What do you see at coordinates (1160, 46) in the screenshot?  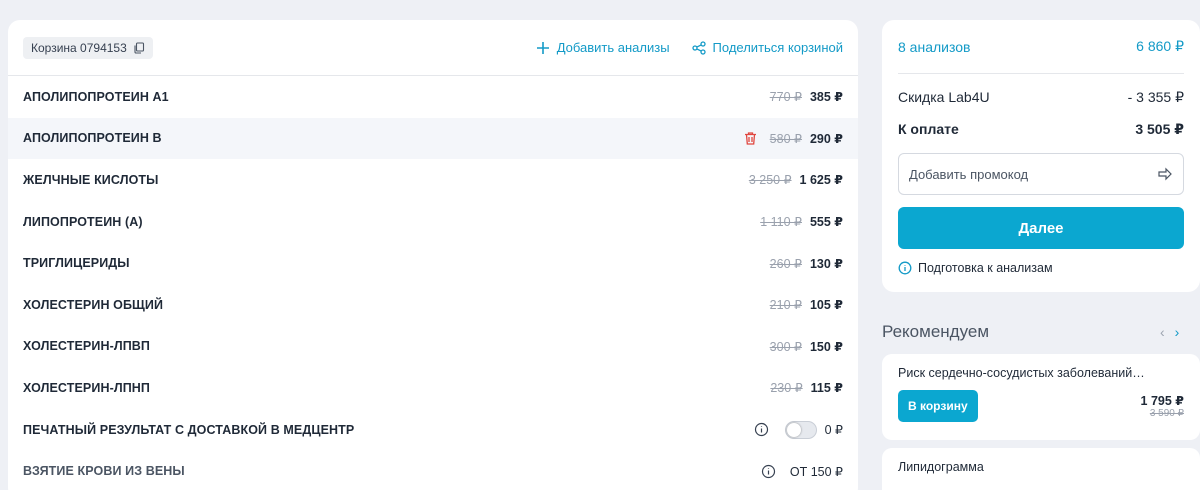 I see `total-price: 6 860 ₽` at bounding box center [1160, 46].